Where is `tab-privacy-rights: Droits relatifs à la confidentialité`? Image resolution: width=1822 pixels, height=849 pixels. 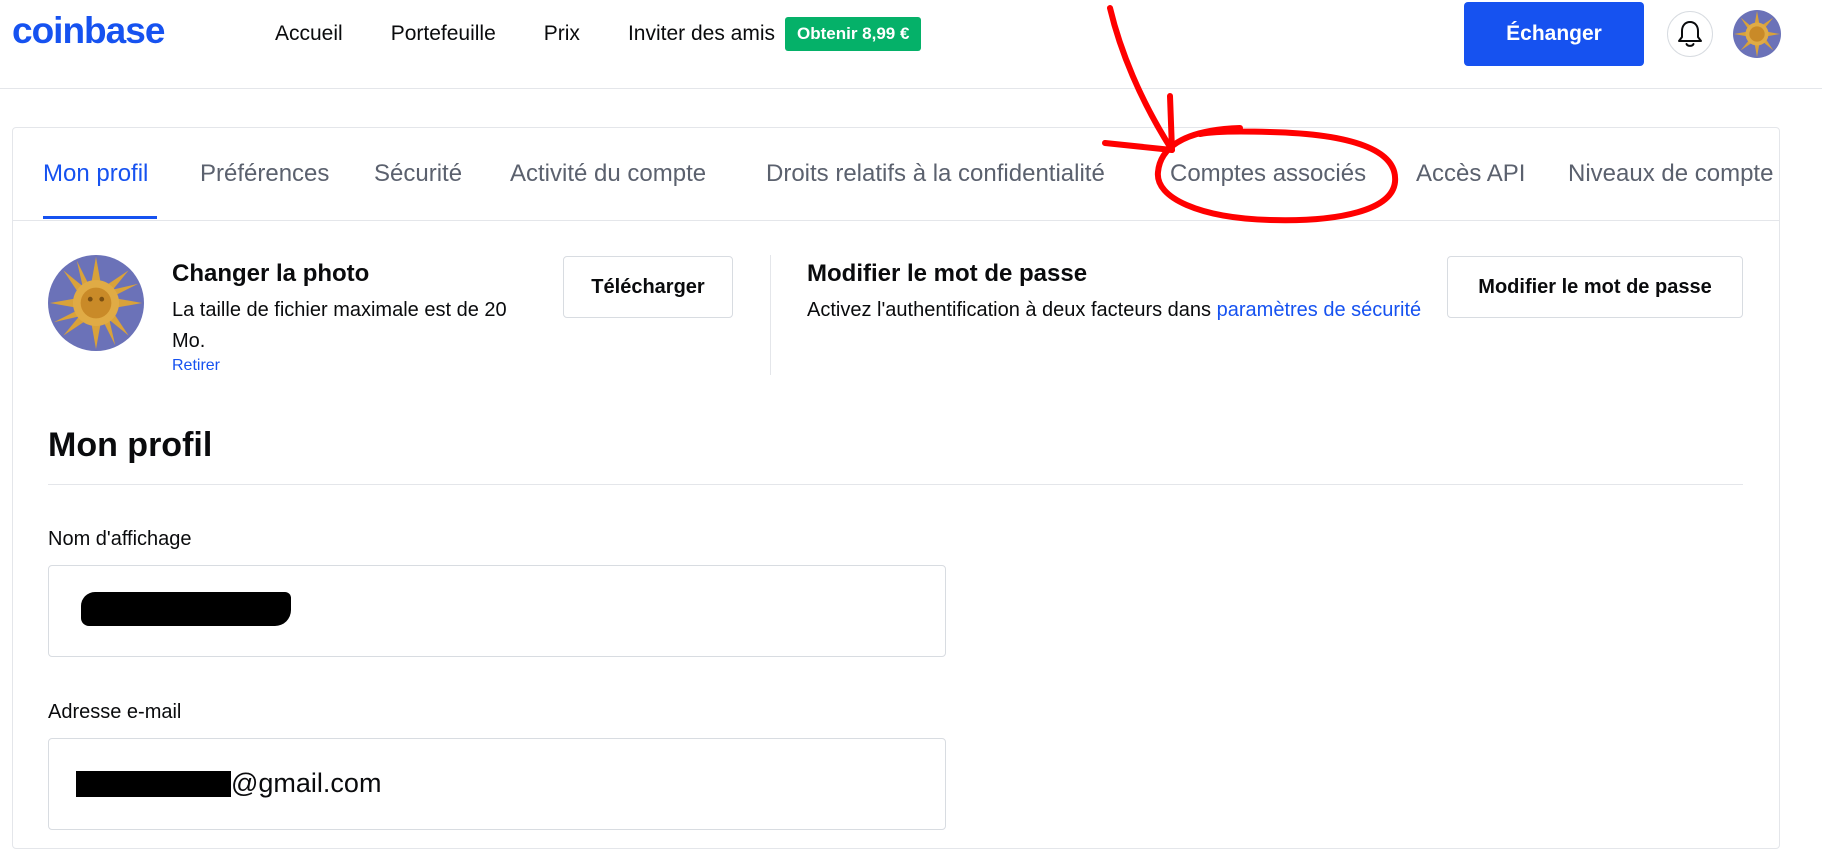 tab-privacy-rights: Droits relatifs à la confidentialité is located at coordinates (935, 174).